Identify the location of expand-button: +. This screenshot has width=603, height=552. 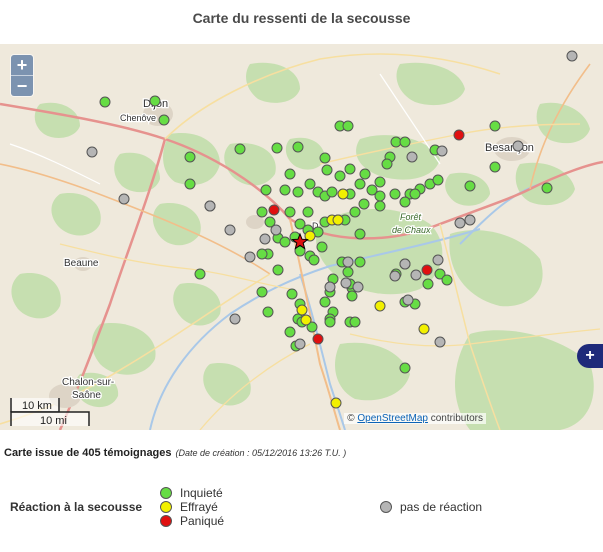
(590, 356).